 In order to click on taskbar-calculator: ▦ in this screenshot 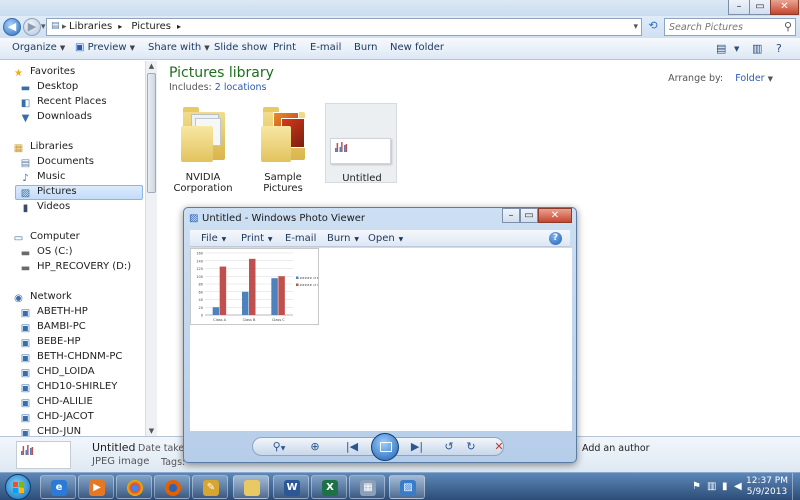, I will do `click(367, 487)`.